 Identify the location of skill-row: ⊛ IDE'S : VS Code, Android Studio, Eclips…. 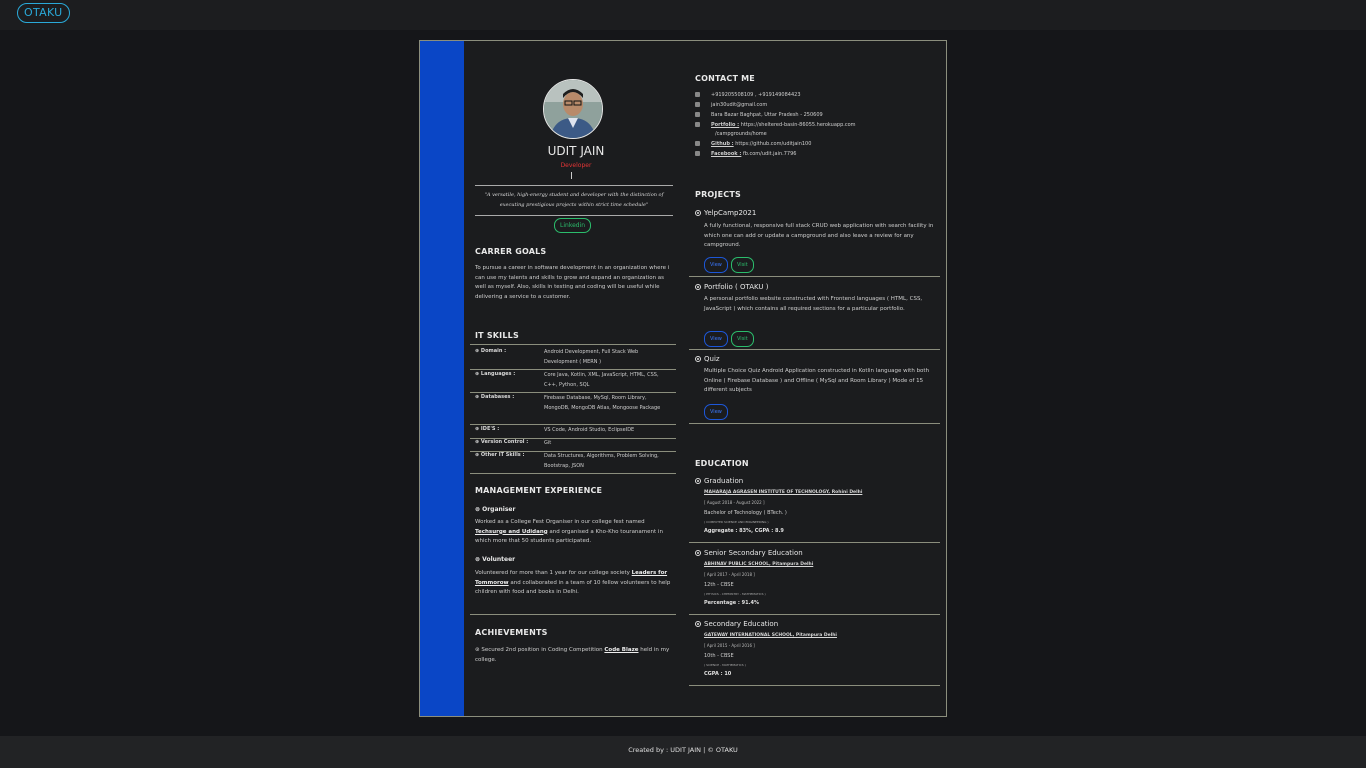
(573, 432).